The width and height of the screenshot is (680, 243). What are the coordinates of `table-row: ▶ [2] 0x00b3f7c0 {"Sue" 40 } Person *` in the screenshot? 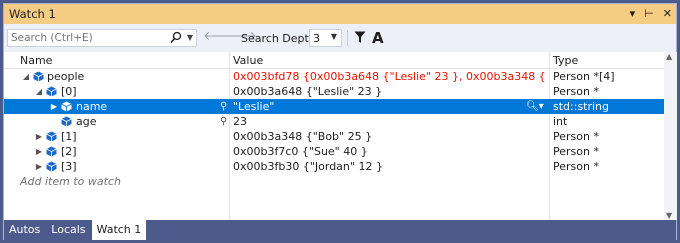 It's located at (334, 151).